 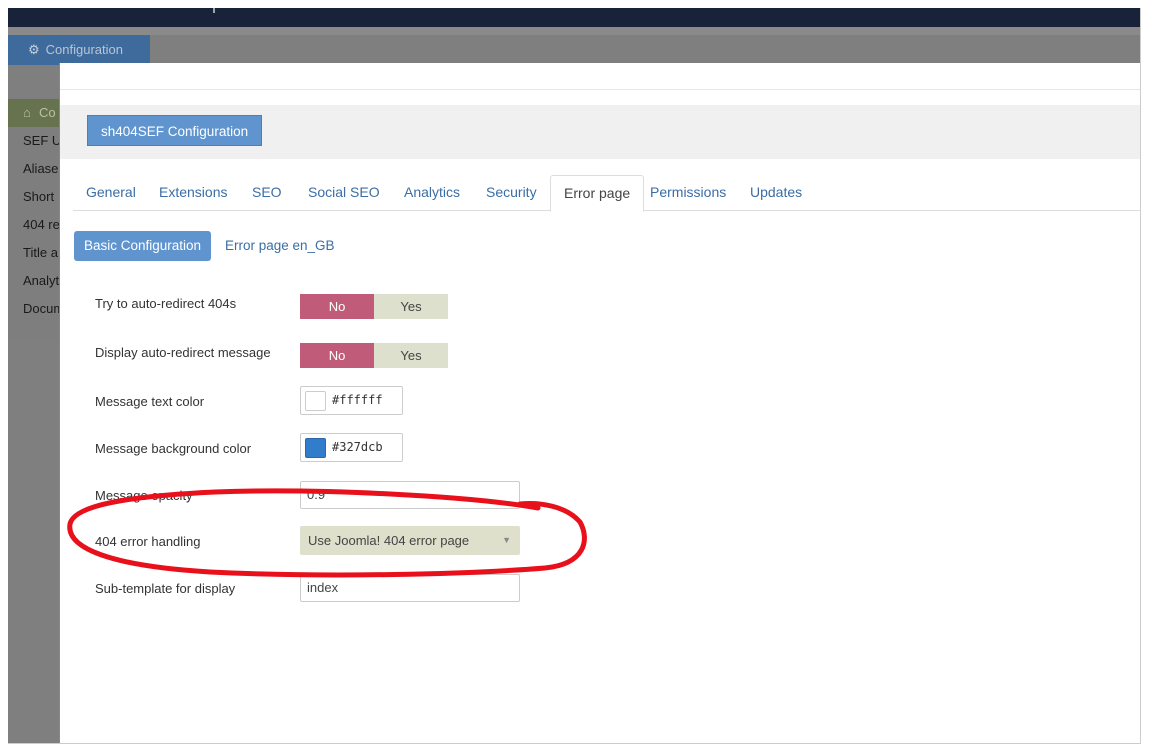 What do you see at coordinates (280, 246) in the screenshot?
I see `subtab-error-page-en-gb: Error page en_GB` at bounding box center [280, 246].